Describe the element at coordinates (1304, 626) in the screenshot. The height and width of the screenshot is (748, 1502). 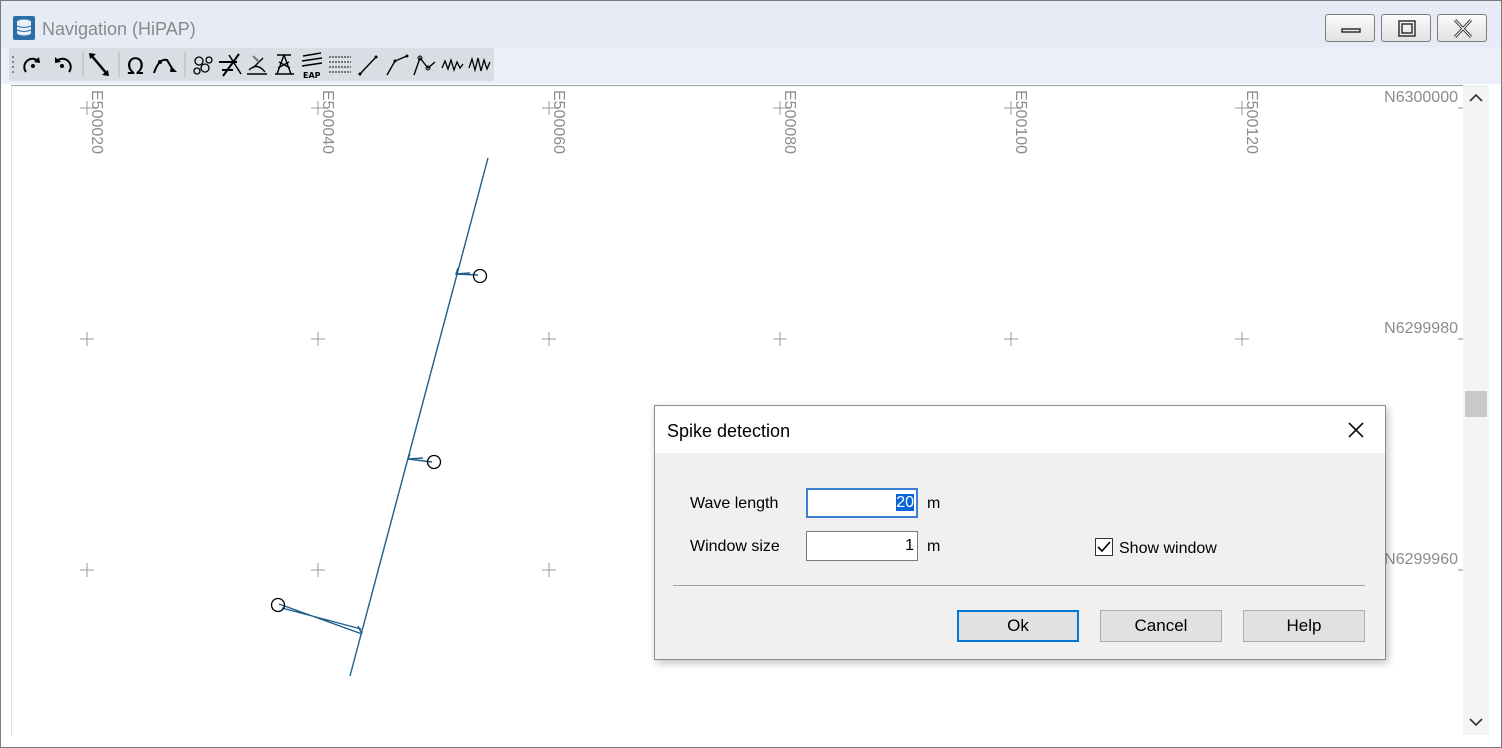
I see `help-button: Help` at that location.